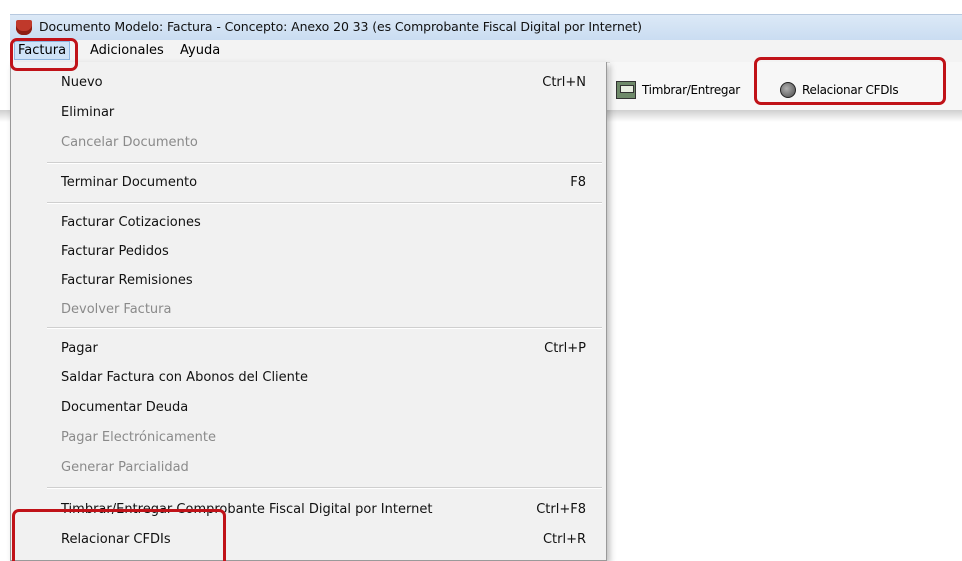 Image resolution: width=962 pixels, height=561 pixels. Describe the element at coordinates (564, 539) in the screenshot. I see `menu-item-shortcut: Ctrl+R` at that location.